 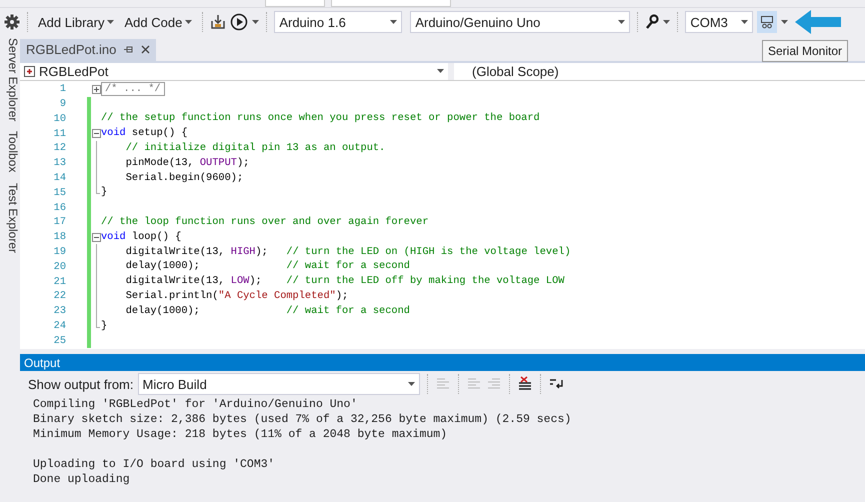 I want to click on settings-icon, so click(x=12, y=22).